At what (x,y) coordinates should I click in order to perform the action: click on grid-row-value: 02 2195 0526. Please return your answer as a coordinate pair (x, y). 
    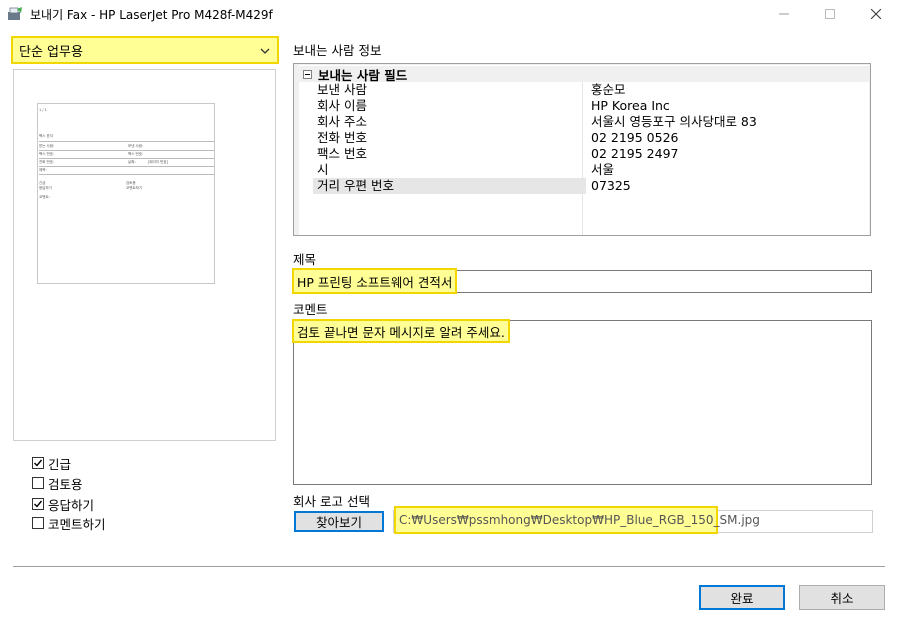
    Looking at the image, I should click on (635, 137).